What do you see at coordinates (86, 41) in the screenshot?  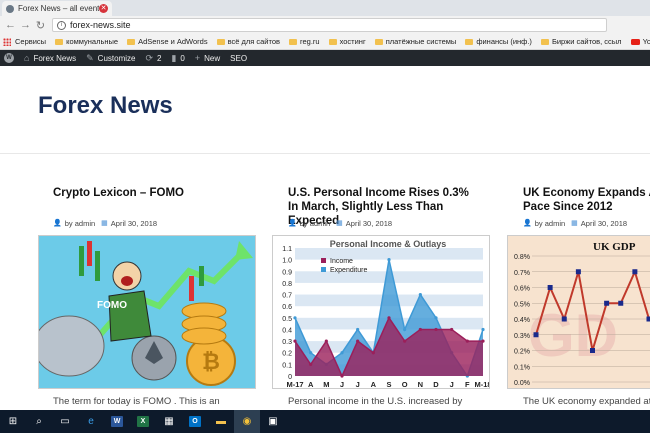 I see `bookmark-item: коммунальные` at bounding box center [86, 41].